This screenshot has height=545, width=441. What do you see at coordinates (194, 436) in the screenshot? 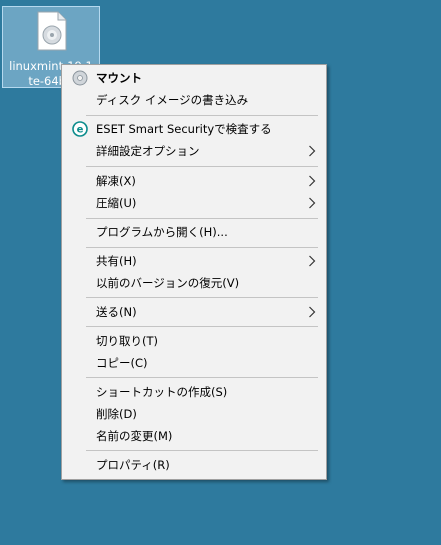
I see `menu-item-rename: 名前の変更(M)` at bounding box center [194, 436].